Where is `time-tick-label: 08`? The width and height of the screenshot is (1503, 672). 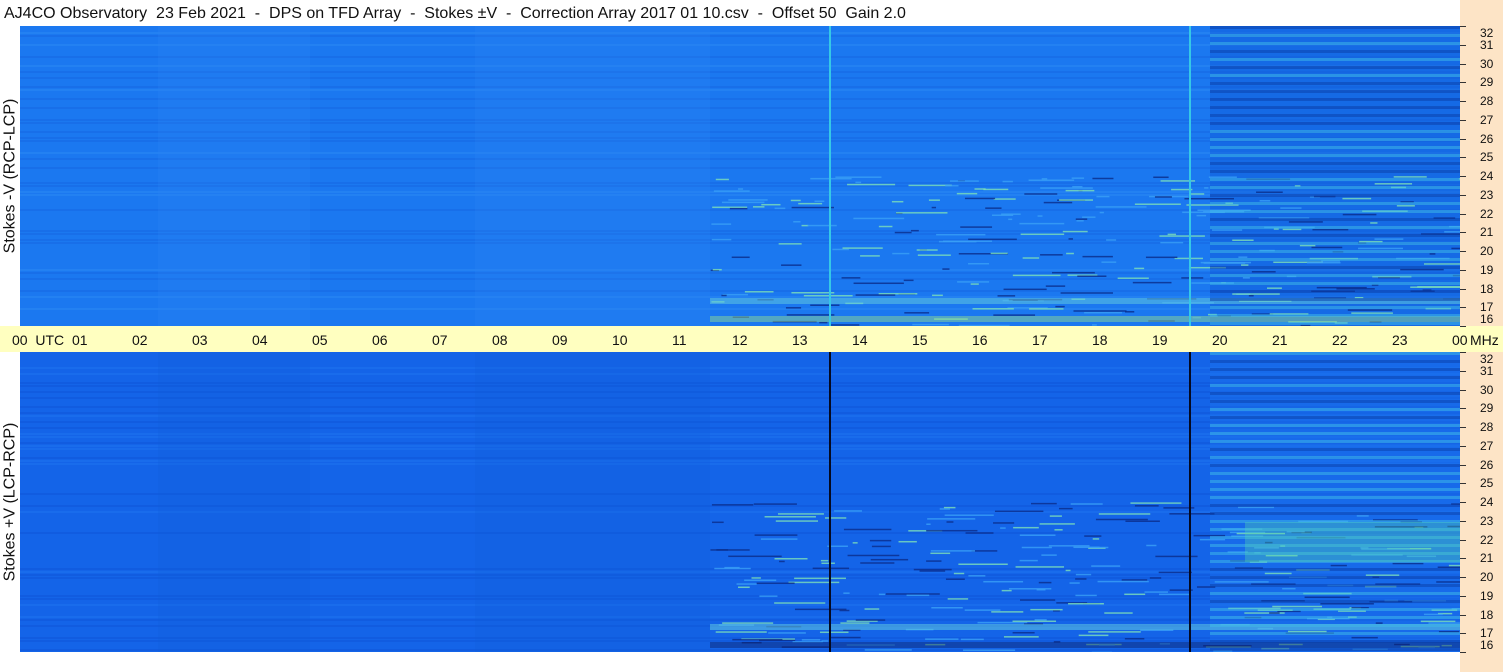 time-tick-label: 08 is located at coordinates (500, 340).